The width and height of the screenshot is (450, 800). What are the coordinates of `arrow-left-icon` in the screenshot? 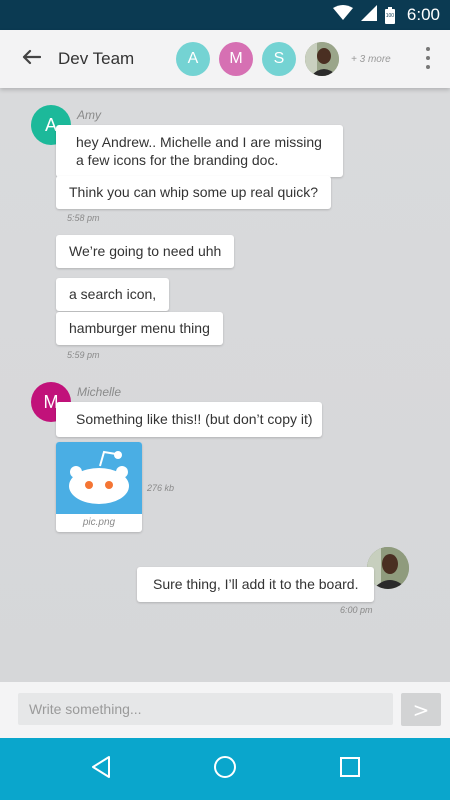 It's located at (31, 59).